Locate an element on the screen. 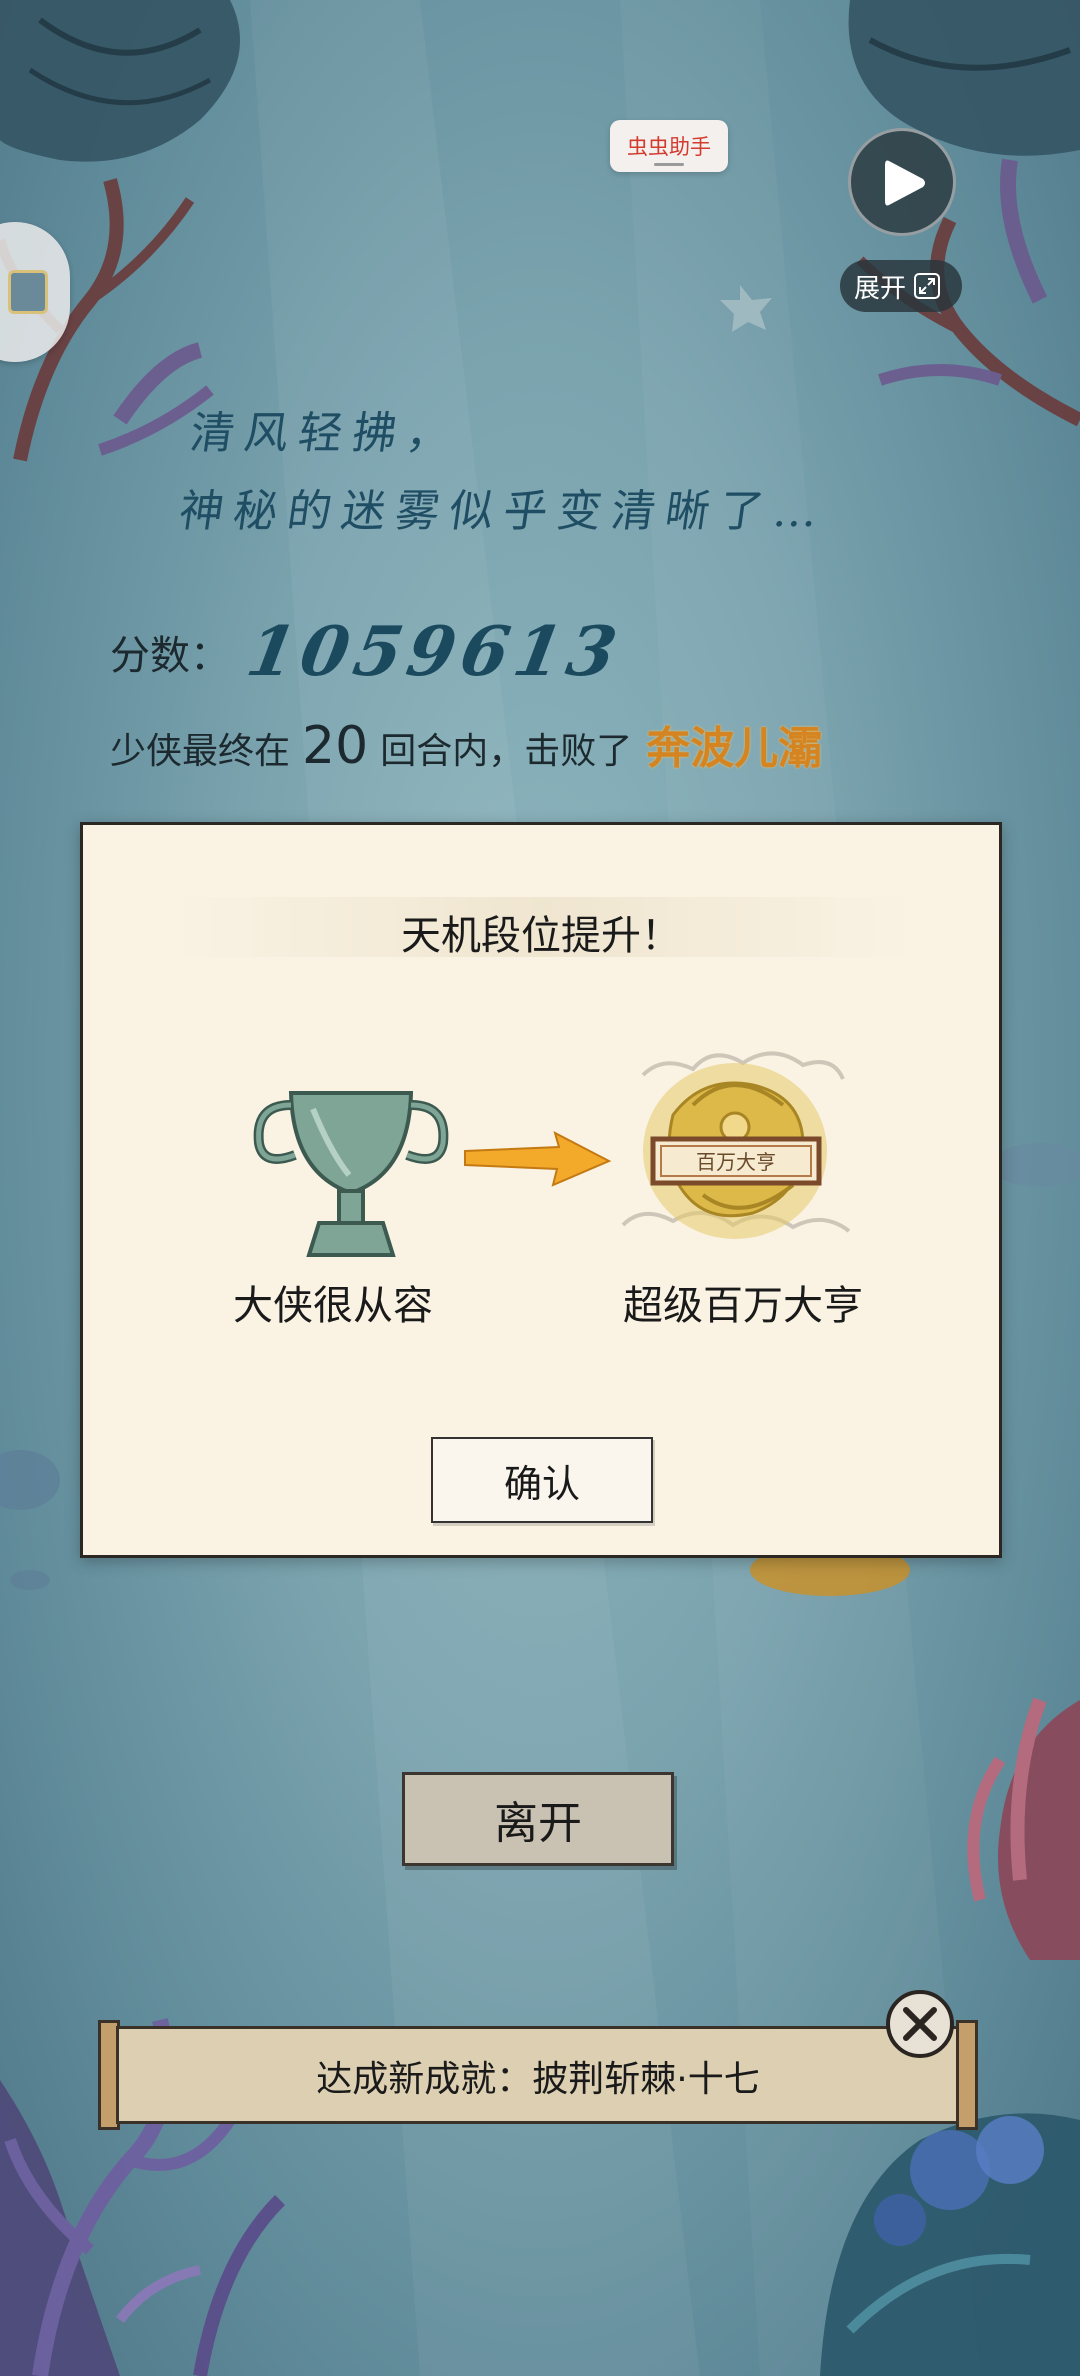 The image size is (1080, 2376). app-icon is located at coordinates (28, 292).